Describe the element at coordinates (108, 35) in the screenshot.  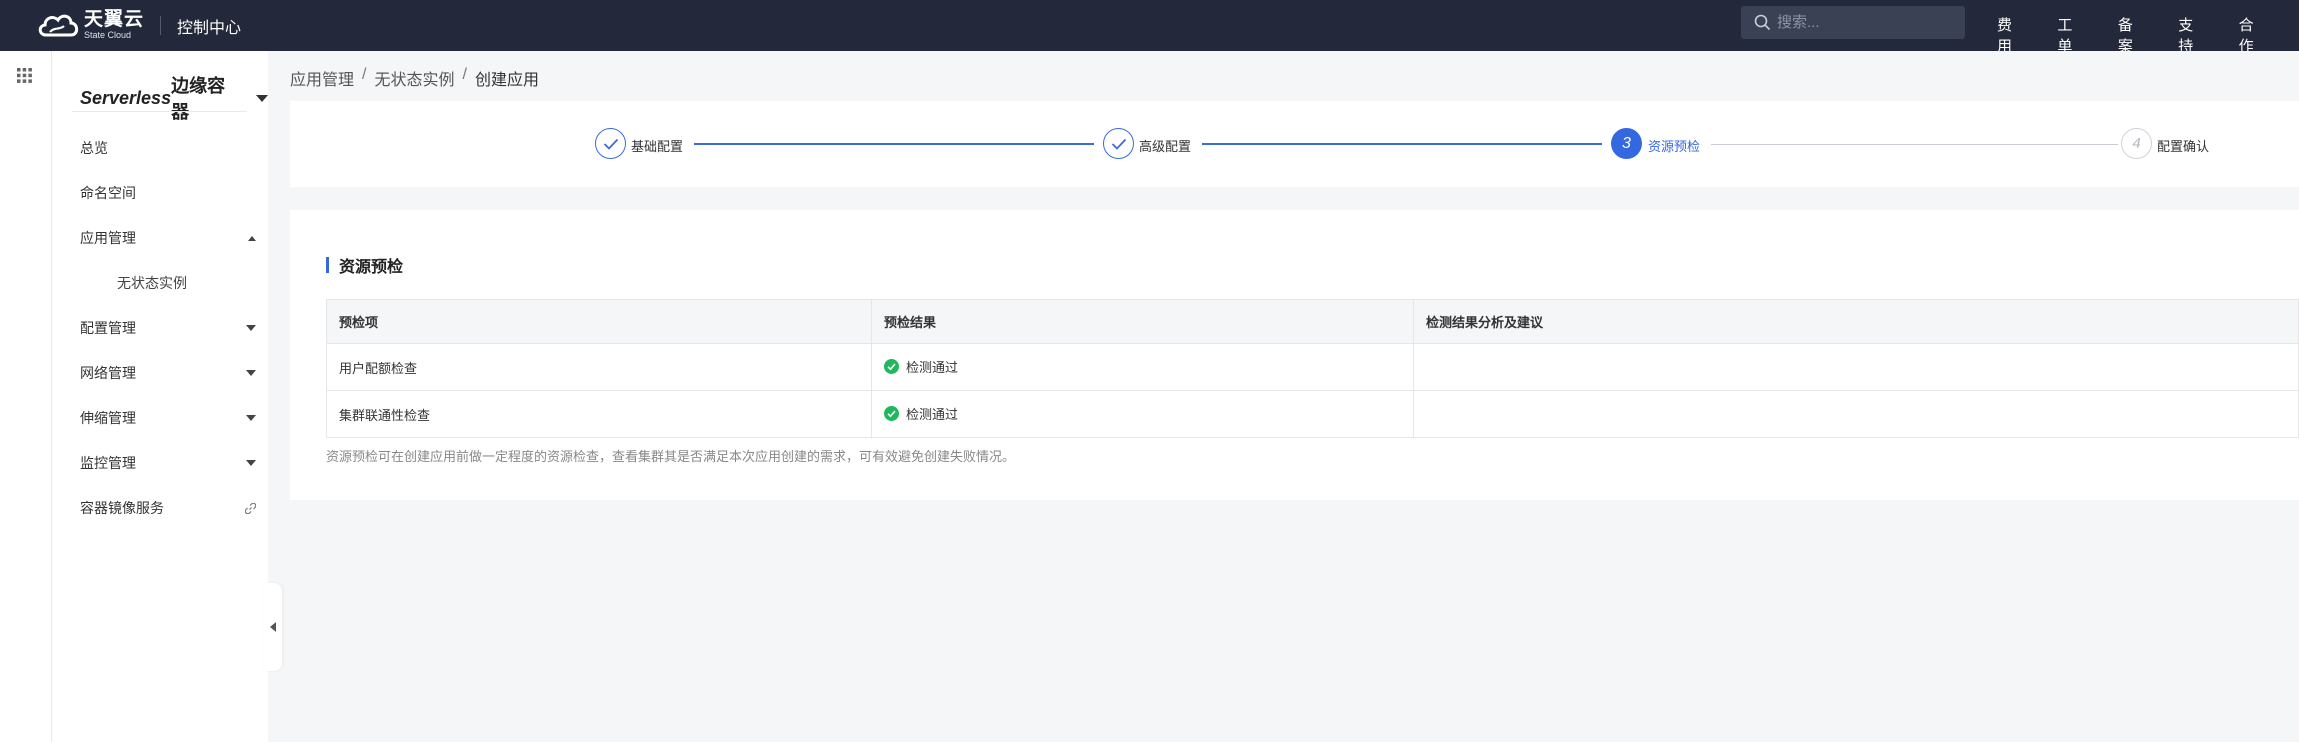
I see `logo-subtext: State Cloud` at that location.